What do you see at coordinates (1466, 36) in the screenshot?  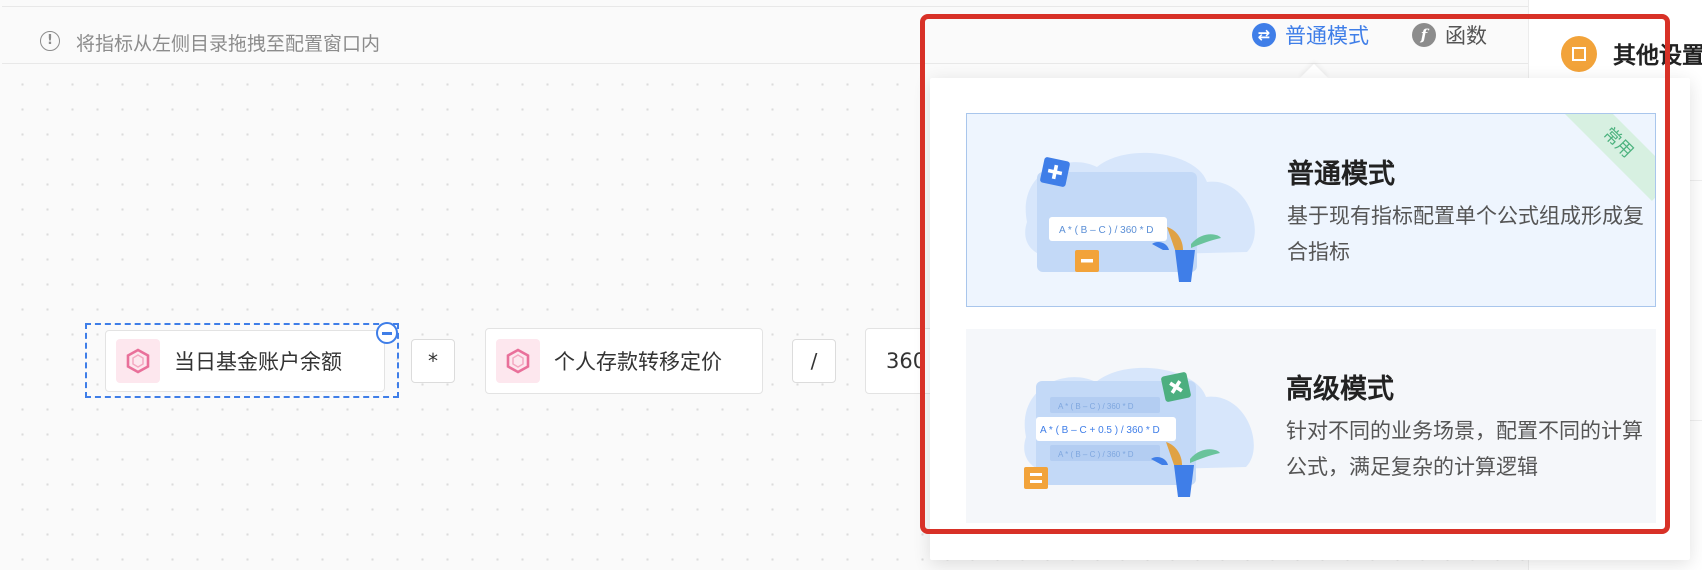 I see `function-mode-label: 函数` at bounding box center [1466, 36].